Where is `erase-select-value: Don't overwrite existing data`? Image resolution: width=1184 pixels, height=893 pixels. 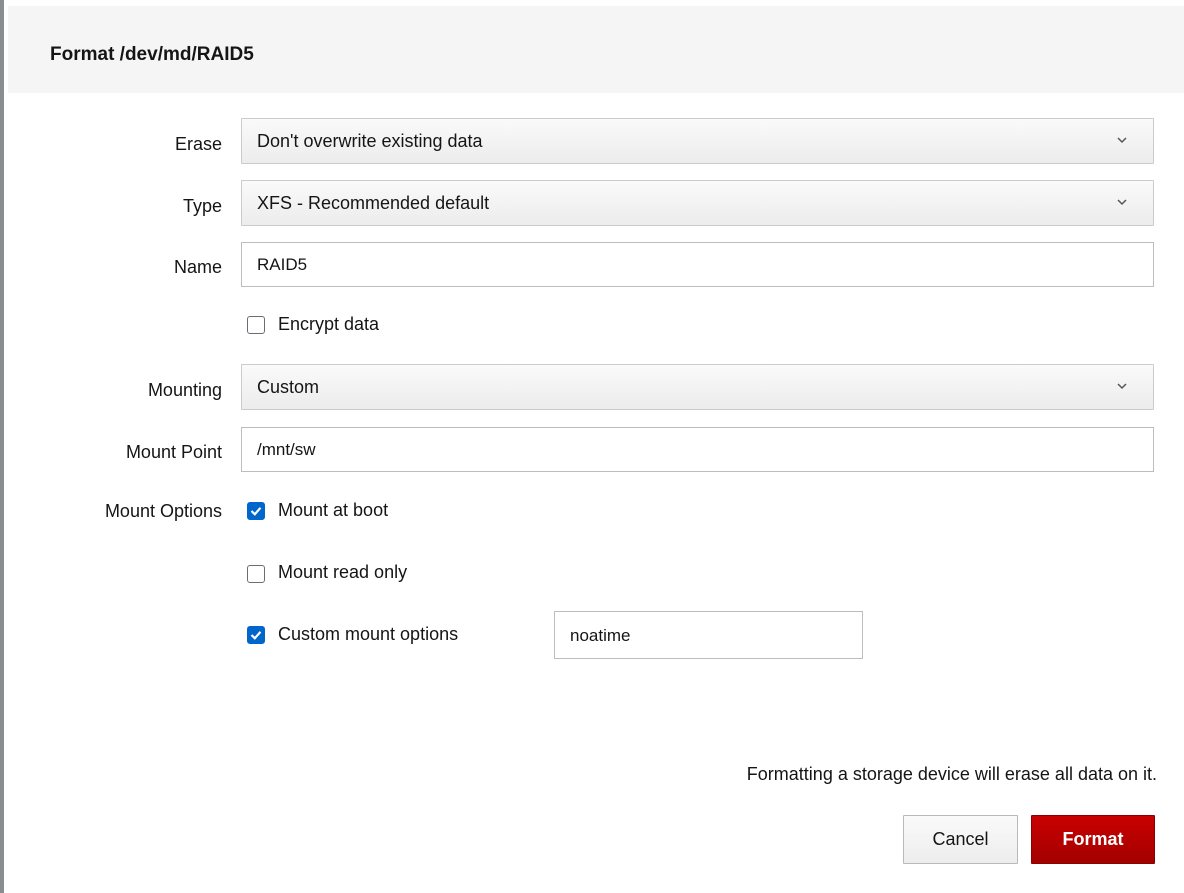
erase-select-value: Don't overwrite existing data is located at coordinates (370, 141).